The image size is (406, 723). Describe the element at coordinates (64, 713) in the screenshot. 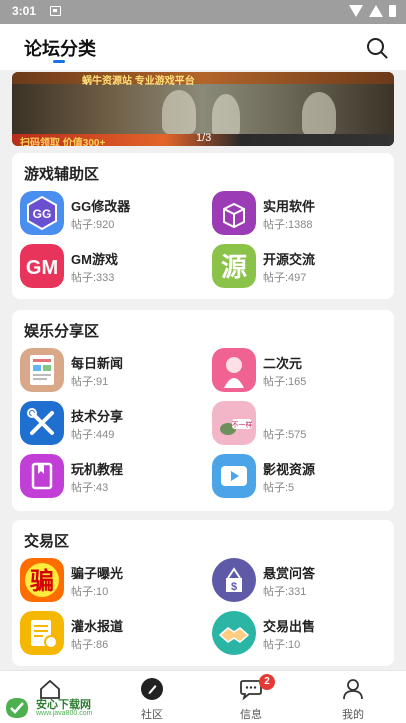

I see `watermark-url: www.java800.com` at that location.